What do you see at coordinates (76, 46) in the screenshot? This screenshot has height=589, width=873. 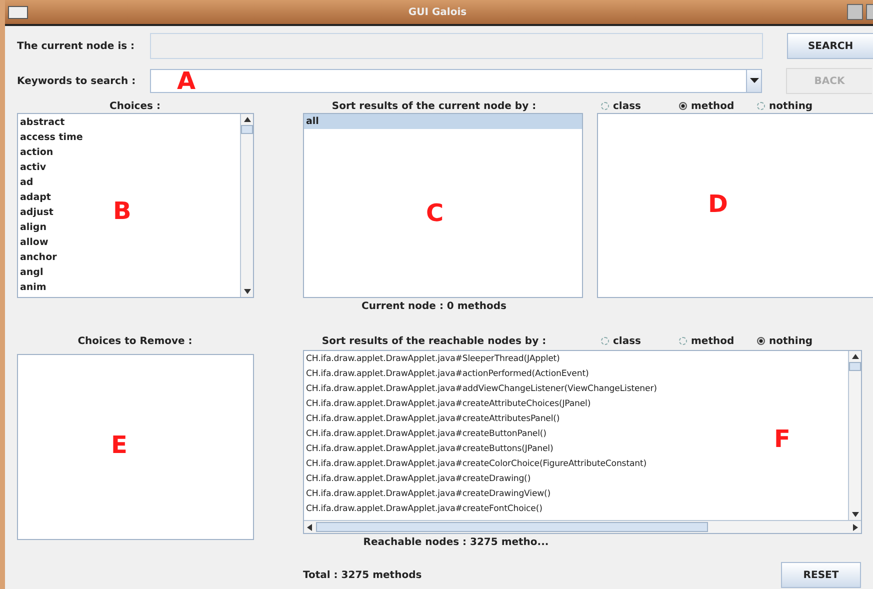 I see `field-label: The current node is :` at bounding box center [76, 46].